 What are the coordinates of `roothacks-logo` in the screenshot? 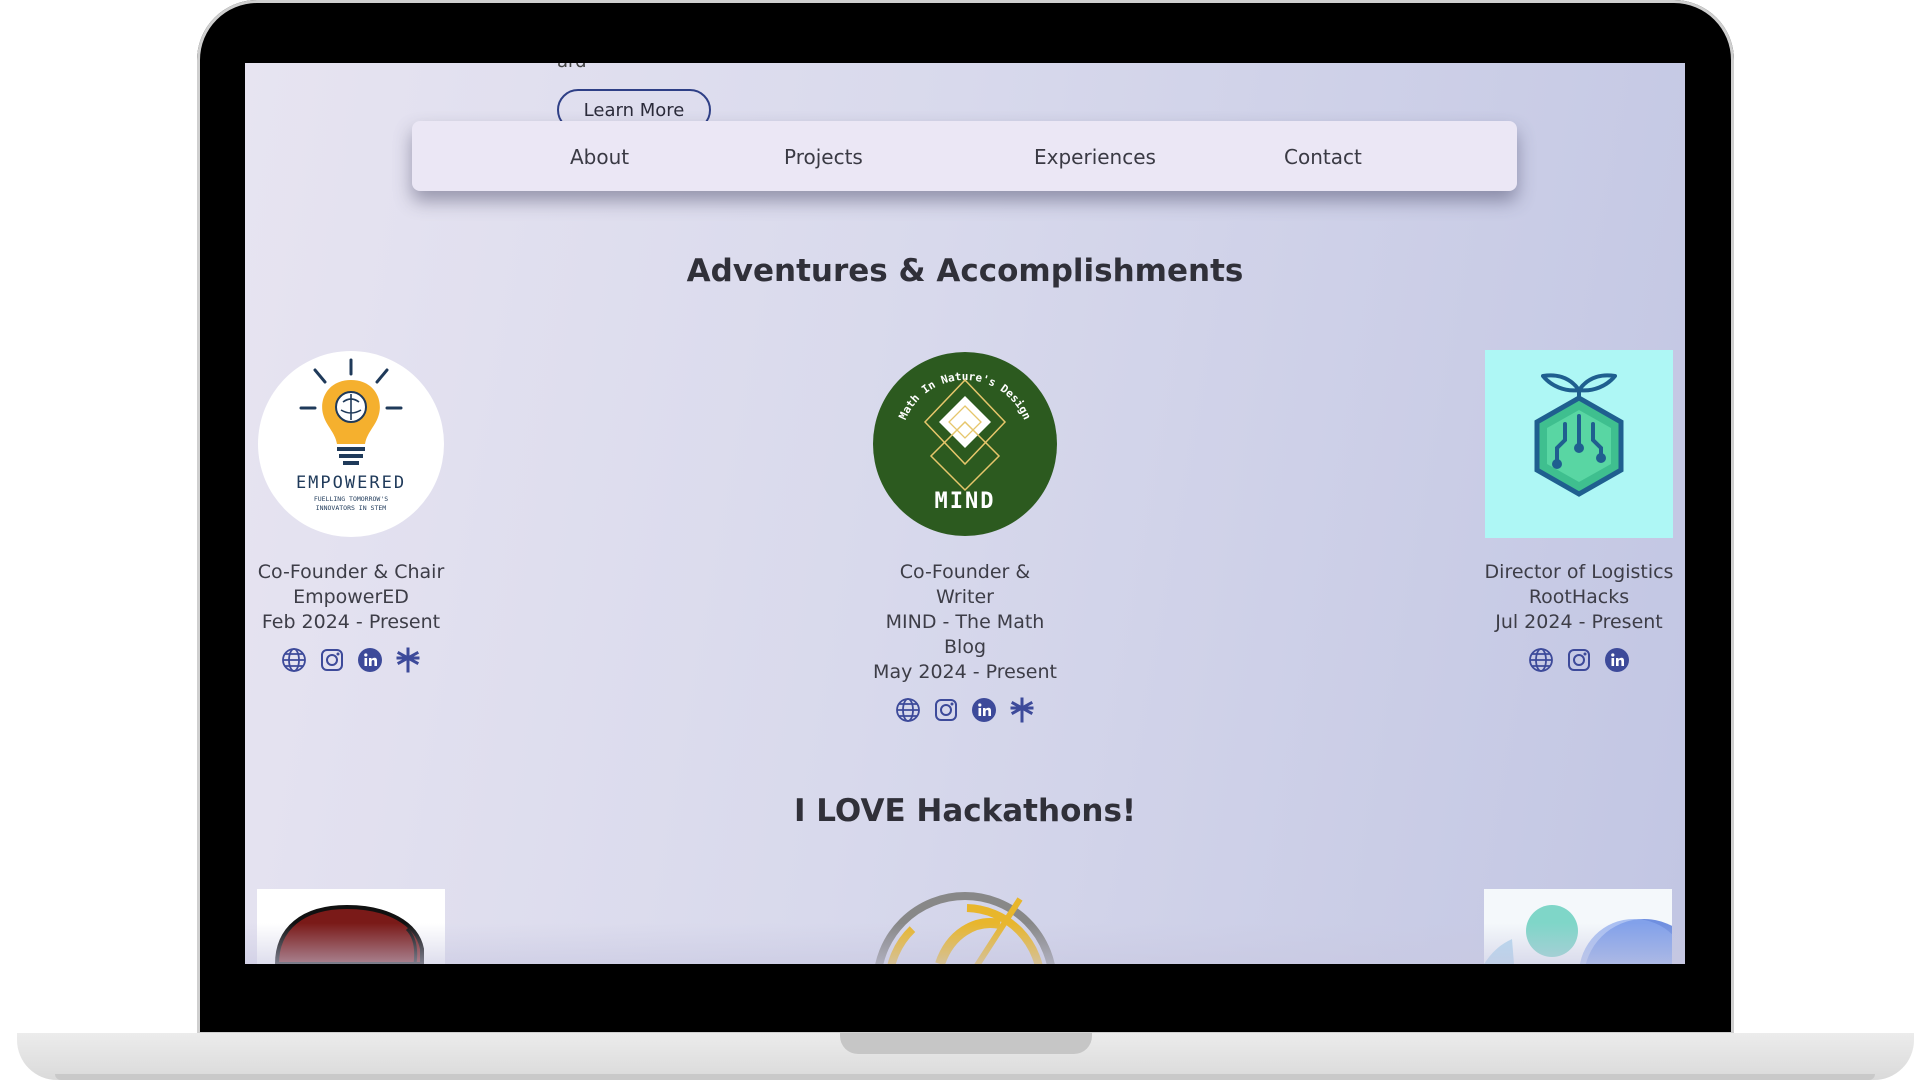 It's located at (1579, 444).